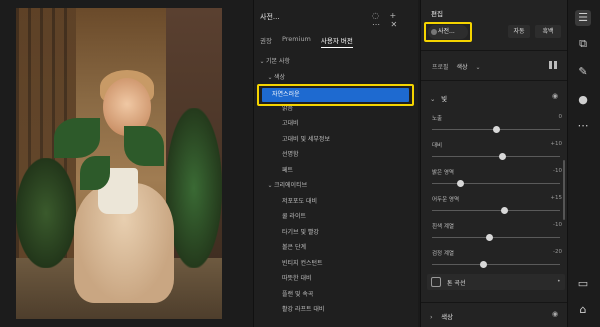  I want to click on profile-row: 프로필 색상 ⌄, so click(456, 66).